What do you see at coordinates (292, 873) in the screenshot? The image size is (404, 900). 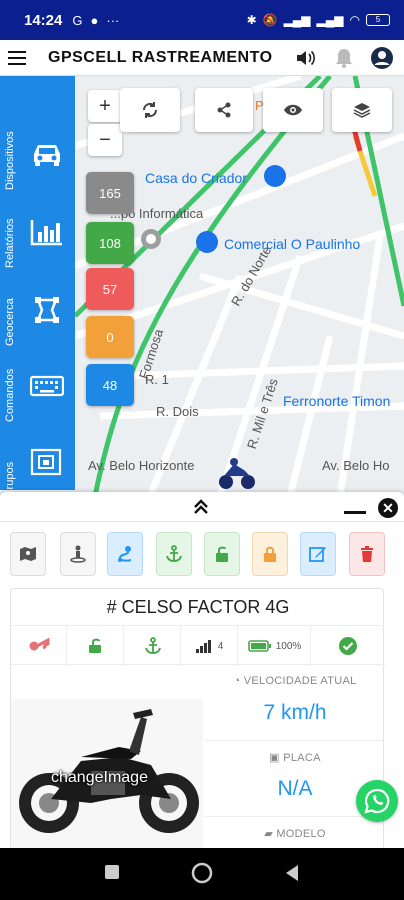 I see `back-icon` at bounding box center [292, 873].